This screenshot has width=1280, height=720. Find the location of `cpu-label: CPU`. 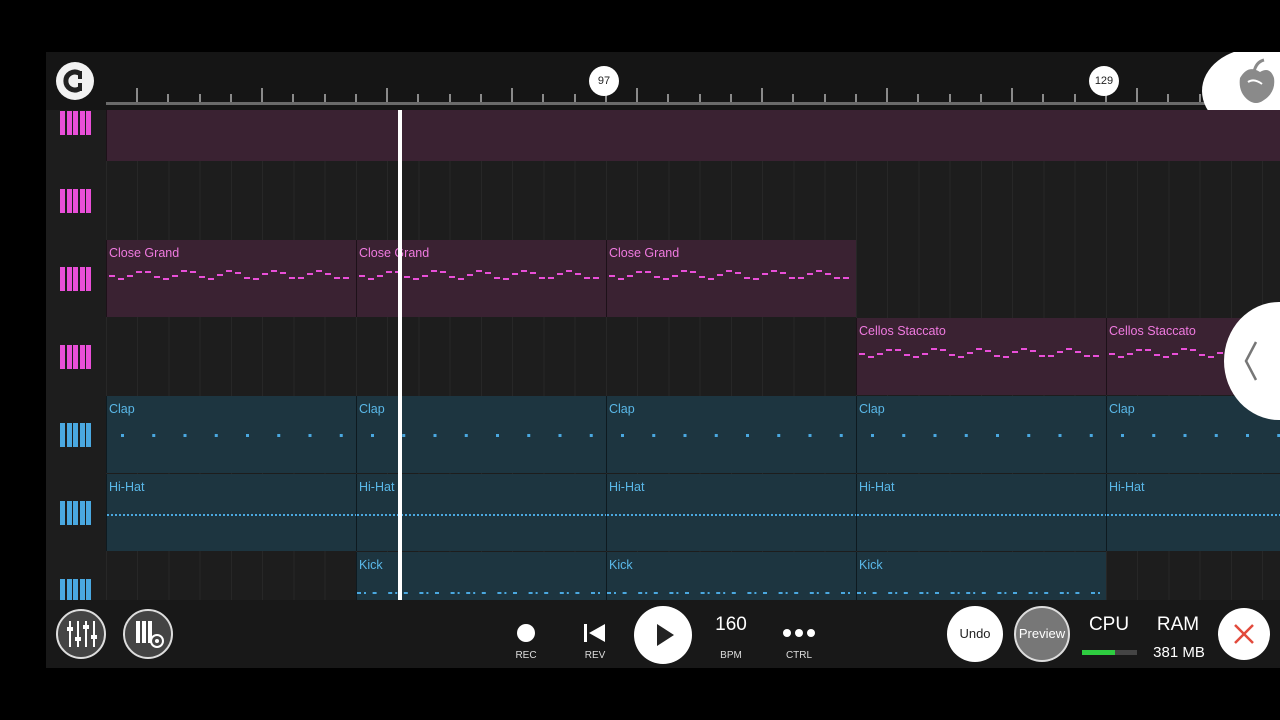

cpu-label: CPU is located at coordinates (1109, 624).